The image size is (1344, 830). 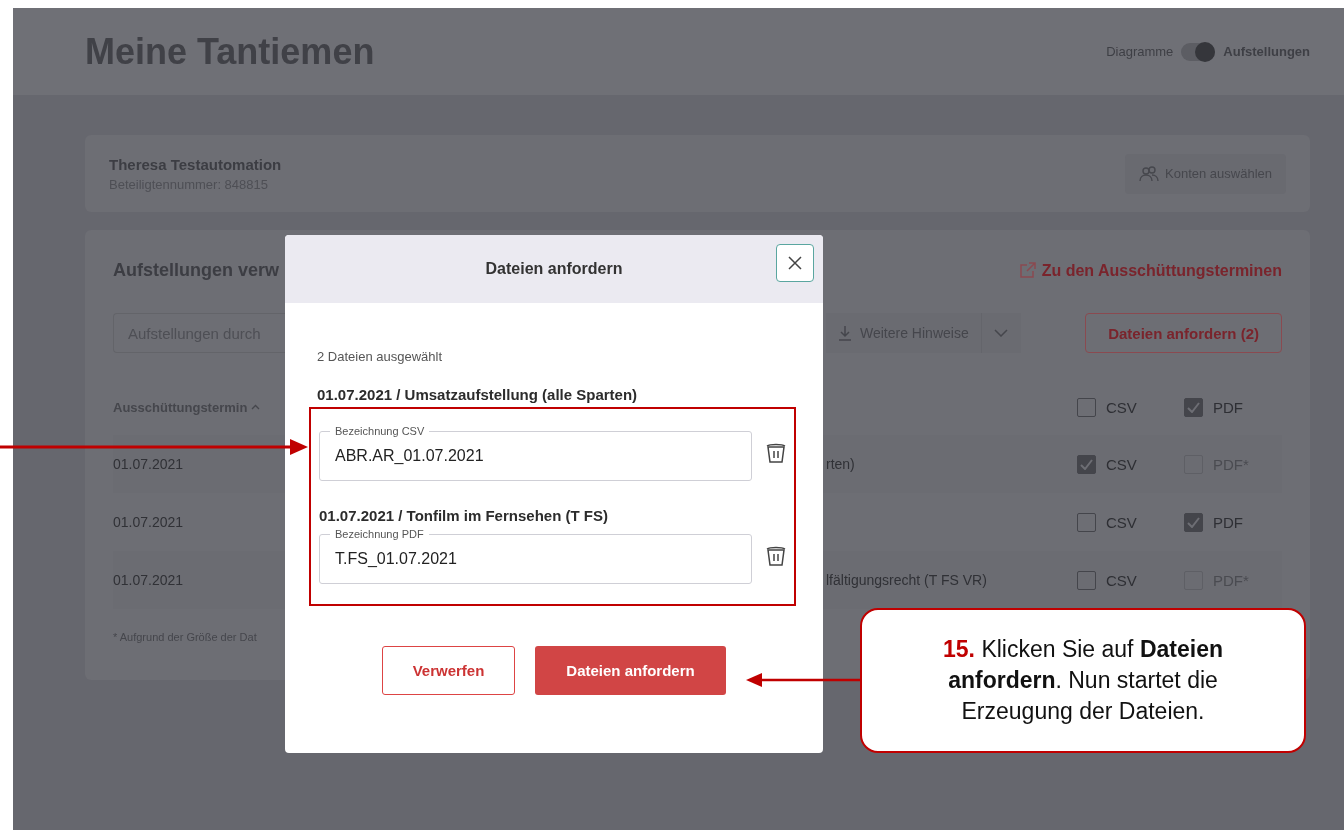 I want to click on callout-text: 15. Klicken Sie auf Dateien anfordern. Nun startet die Erzeugung der Dateien., so click(x=1083, y=680).